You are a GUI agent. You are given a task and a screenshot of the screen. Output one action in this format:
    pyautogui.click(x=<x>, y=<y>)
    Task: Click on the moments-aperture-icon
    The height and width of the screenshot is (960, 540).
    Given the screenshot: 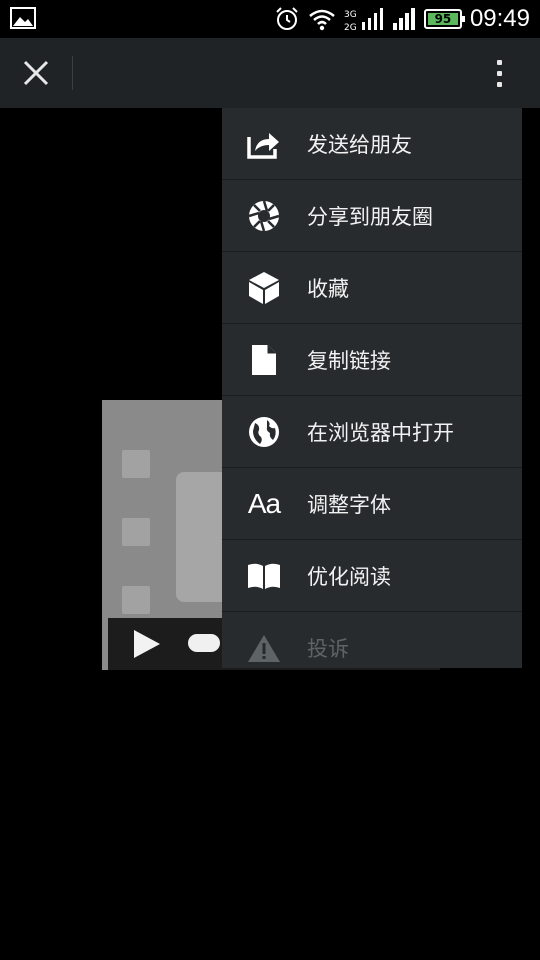 What is the action you would take?
    pyautogui.click(x=264, y=216)
    